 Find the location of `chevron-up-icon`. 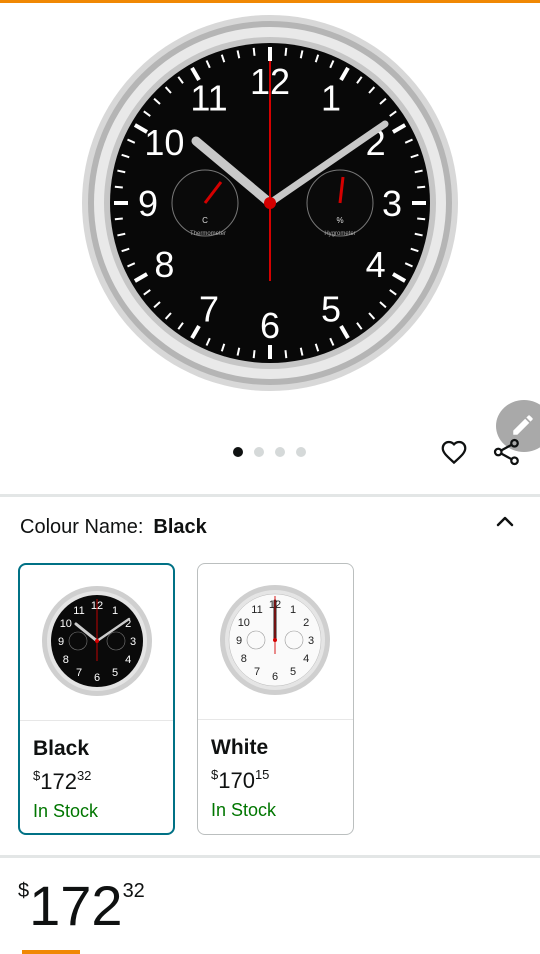

chevron-up-icon is located at coordinates (505, 521).